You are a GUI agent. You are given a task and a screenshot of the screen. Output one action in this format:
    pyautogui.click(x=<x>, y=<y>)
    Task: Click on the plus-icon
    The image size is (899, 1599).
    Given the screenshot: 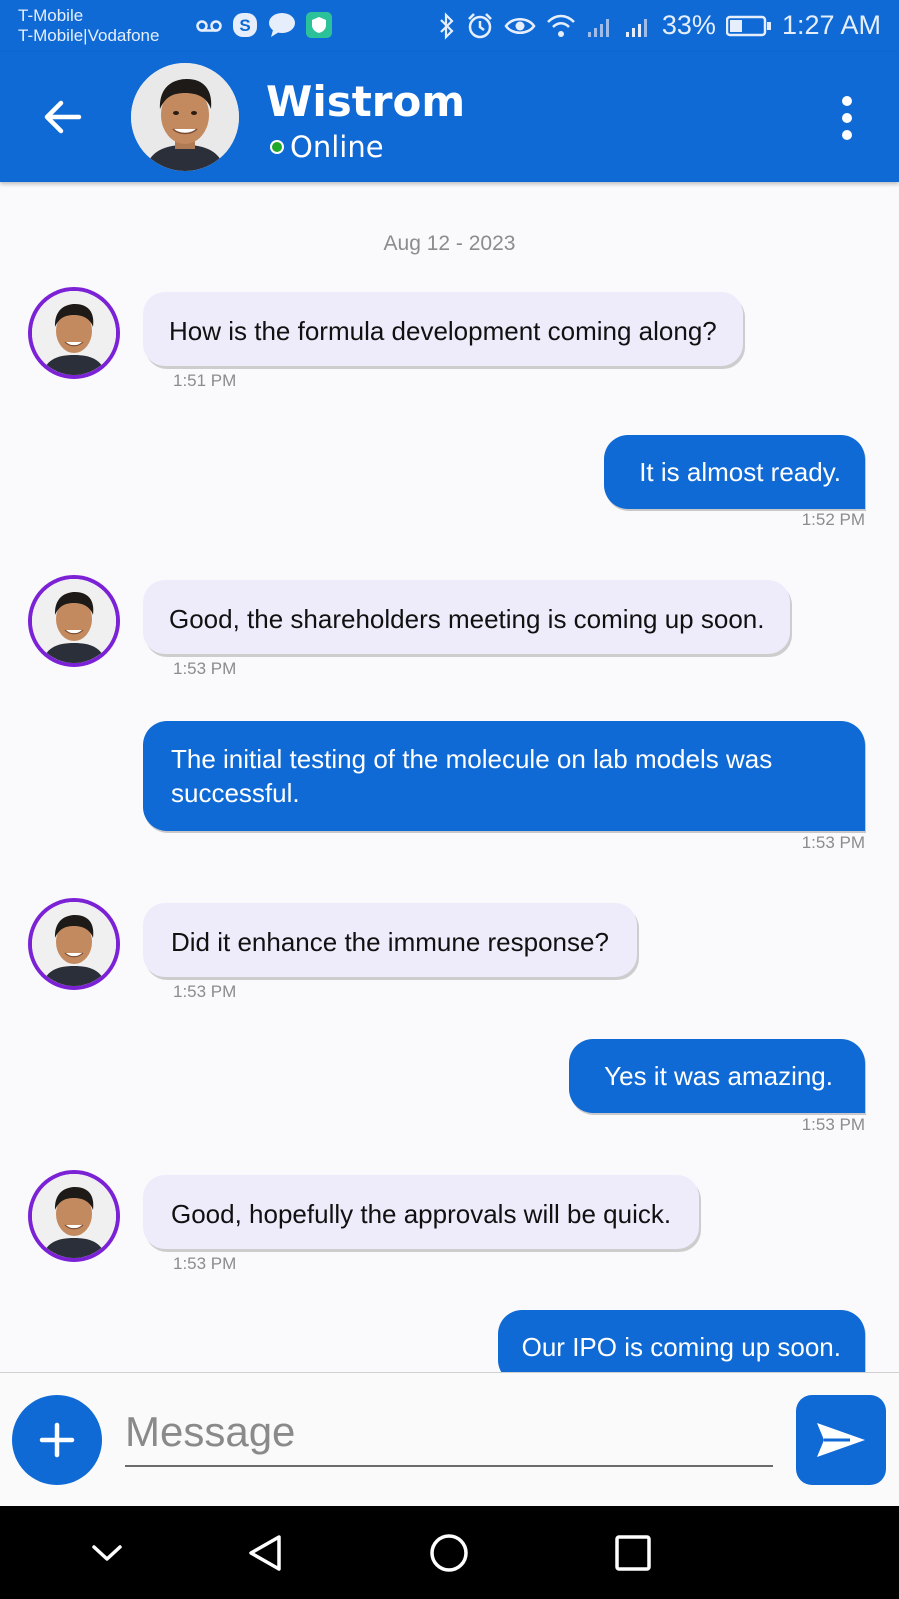 What is the action you would take?
    pyautogui.click(x=57, y=1440)
    